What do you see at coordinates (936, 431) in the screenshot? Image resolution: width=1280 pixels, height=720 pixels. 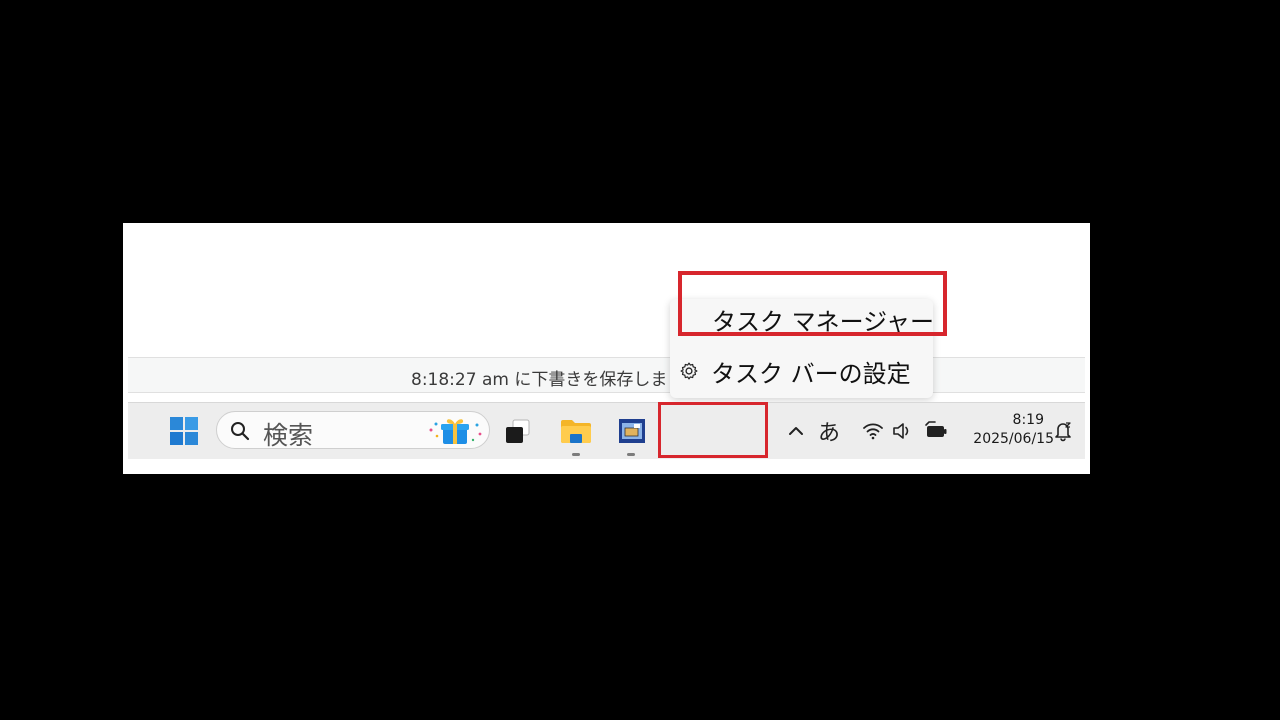 I see `battery-icon` at bounding box center [936, 431].